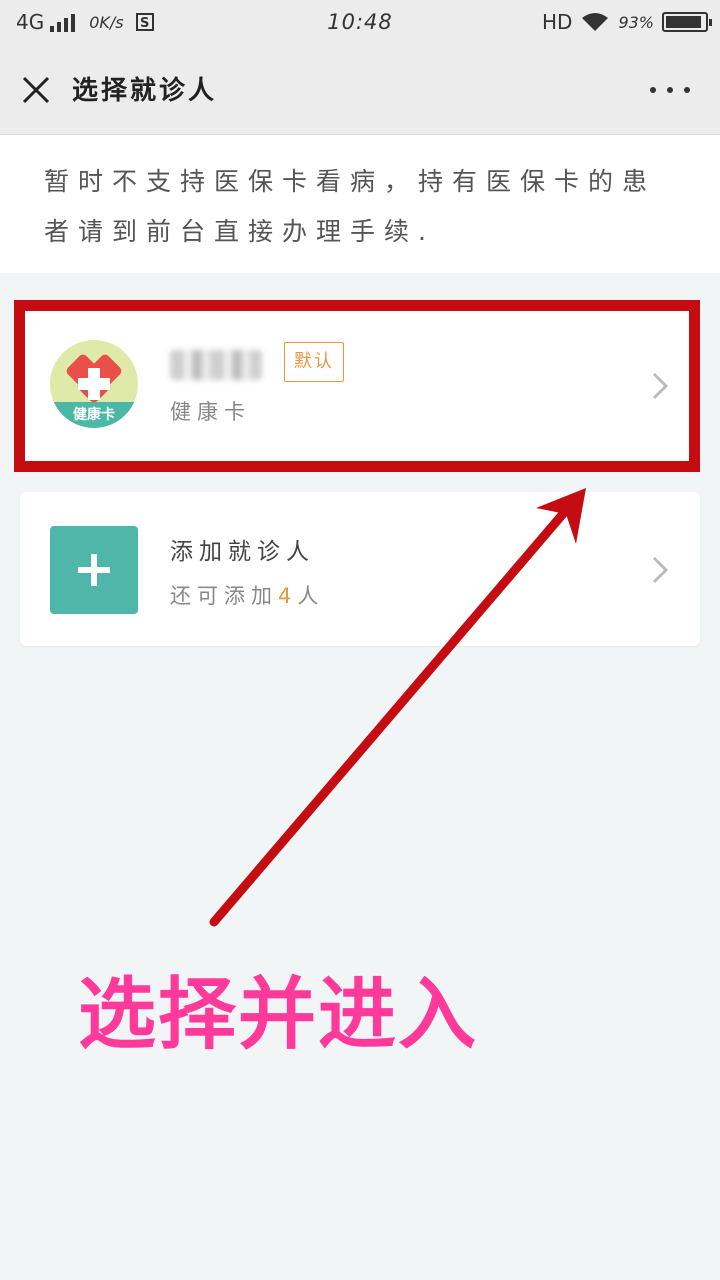  Describe the element at coordinates (288, 596) in the screenshot. I see `remaining-count: 4` at that location.